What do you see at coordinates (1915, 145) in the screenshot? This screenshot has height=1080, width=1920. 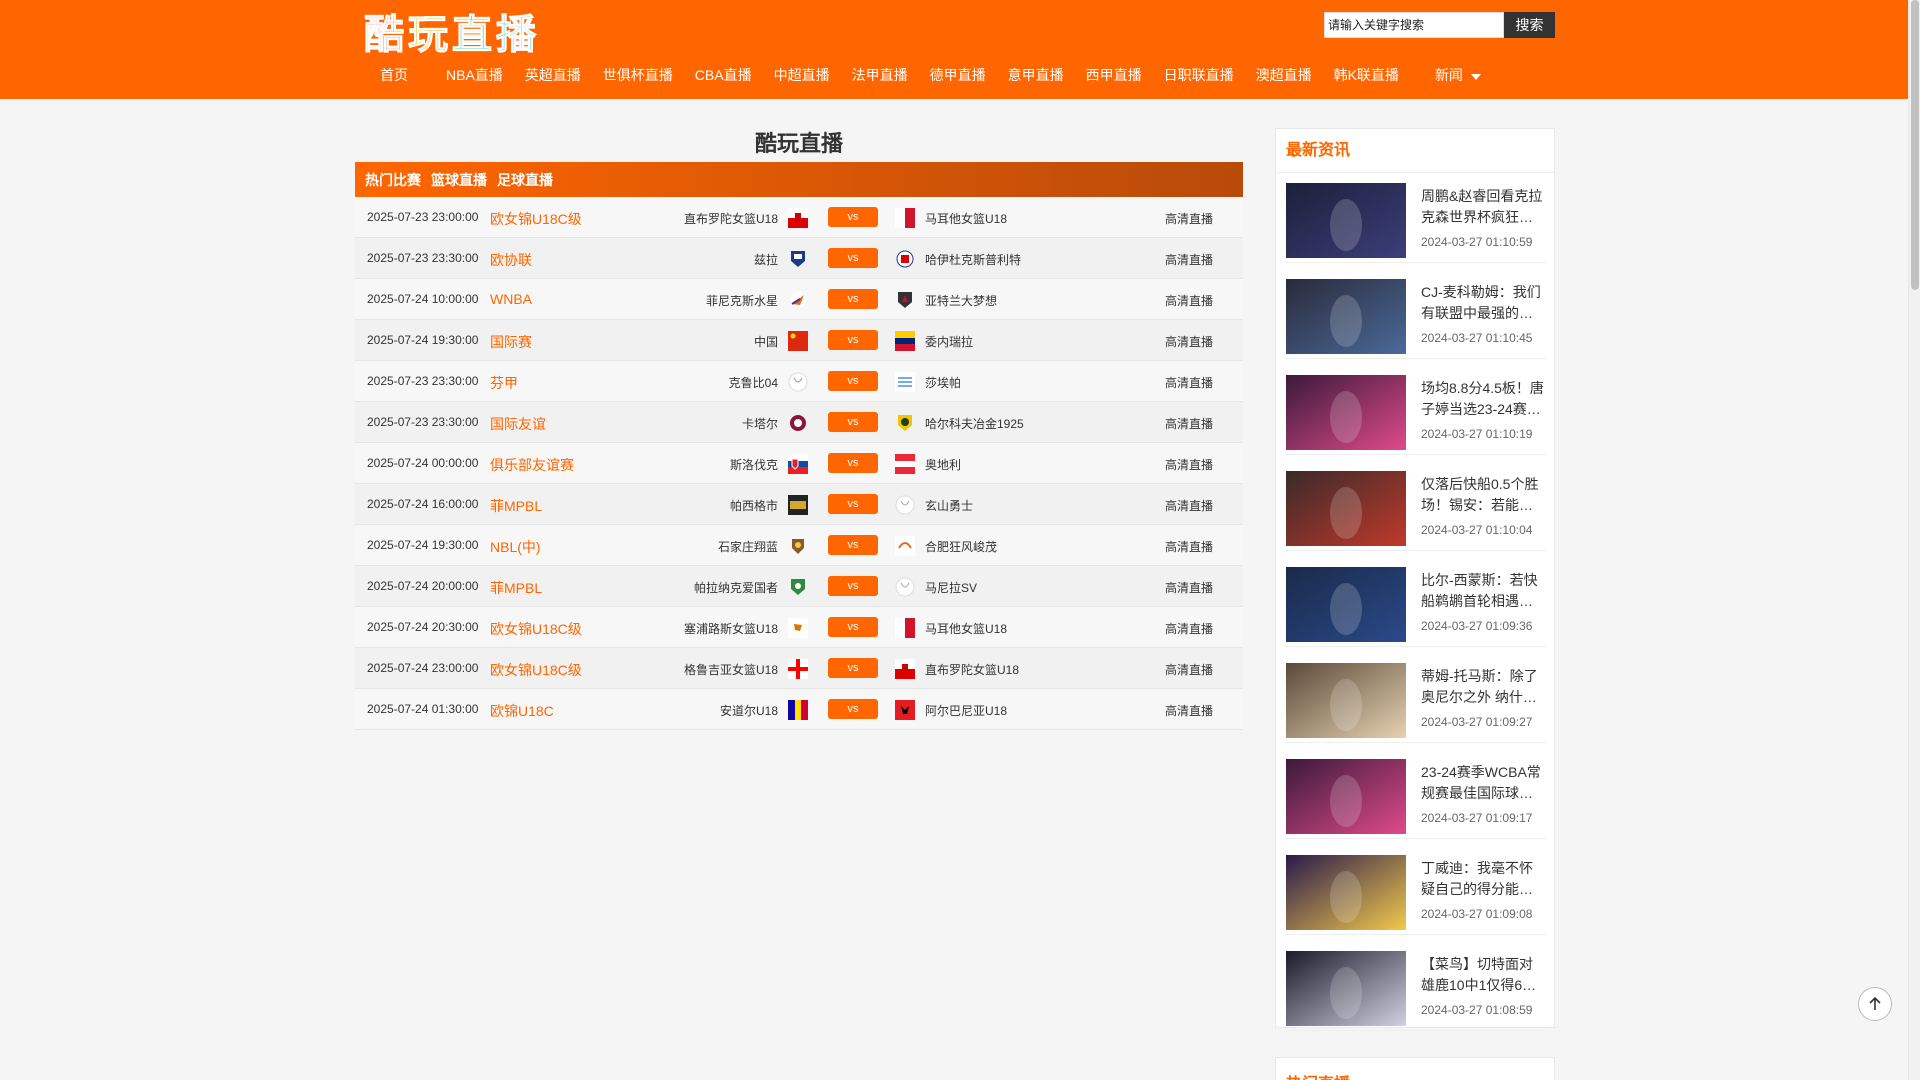 I see `scrollbar-thumb` at bounding box center [1915, 145].